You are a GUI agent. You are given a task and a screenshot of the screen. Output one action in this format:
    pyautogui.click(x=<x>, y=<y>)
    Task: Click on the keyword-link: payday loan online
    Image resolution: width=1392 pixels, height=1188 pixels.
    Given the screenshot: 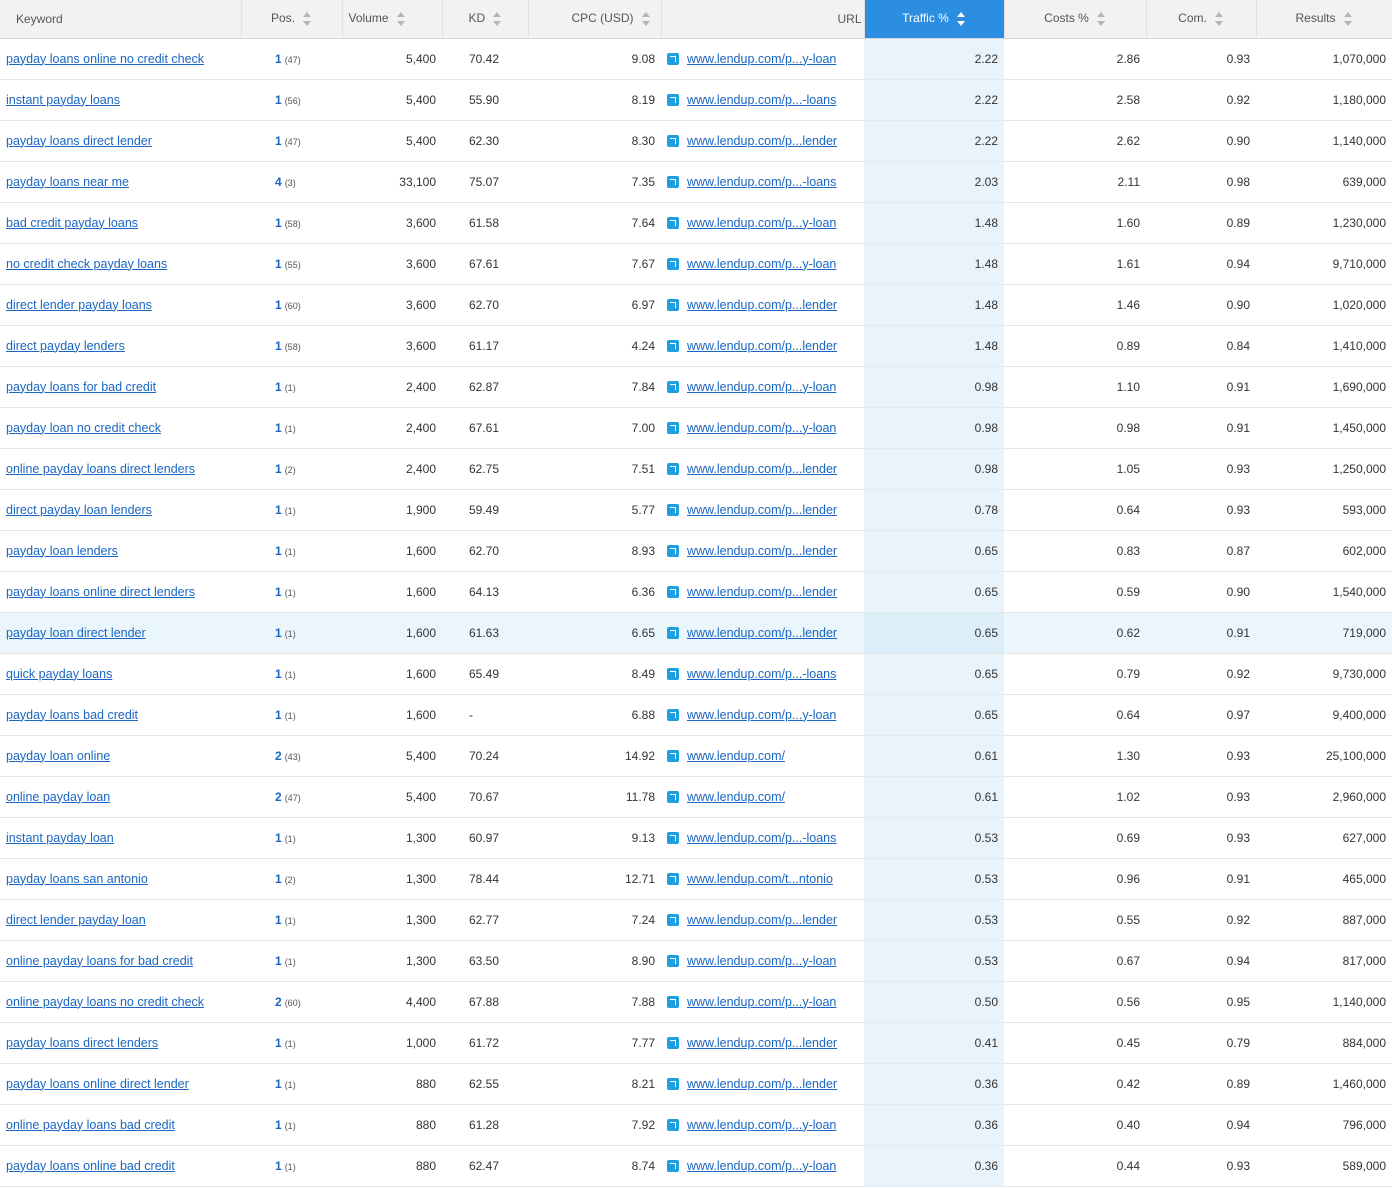 What is the action you would take?
    pyautogui.click(x=58, y=756)
    